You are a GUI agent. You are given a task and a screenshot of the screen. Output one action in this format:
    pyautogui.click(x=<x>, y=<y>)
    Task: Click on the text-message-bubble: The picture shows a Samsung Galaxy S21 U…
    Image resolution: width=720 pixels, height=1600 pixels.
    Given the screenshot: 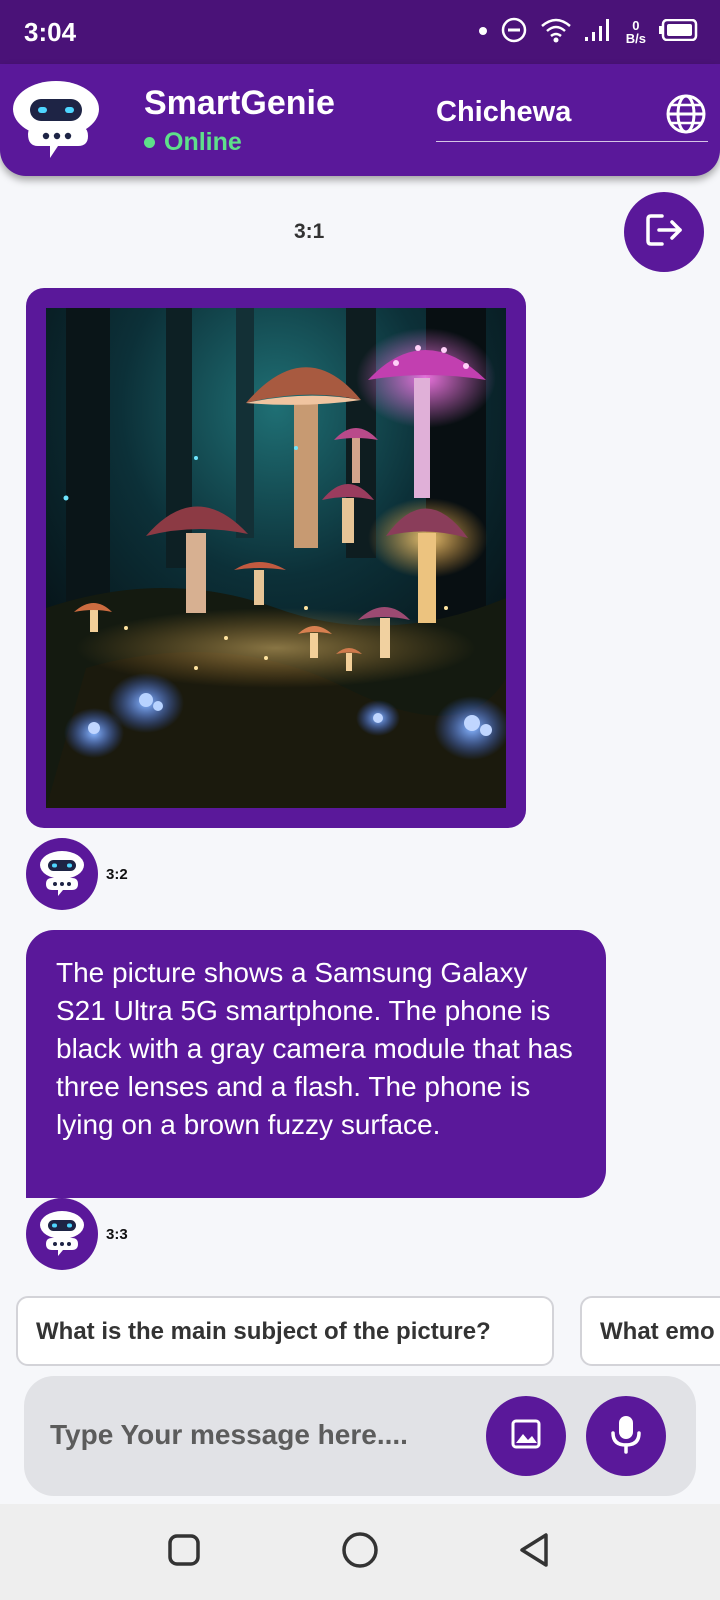 What is the action you would take?
    pyautogui.click(x=316, y=1064)
    